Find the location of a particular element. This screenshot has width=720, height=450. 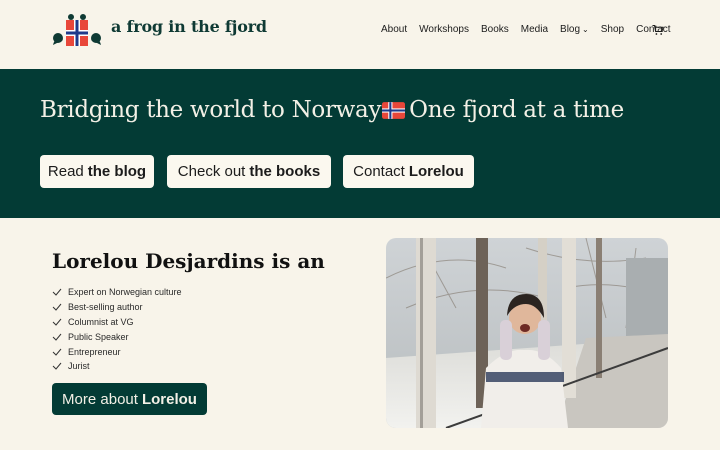

nav-media: Media is located at coordinates (534, 29).